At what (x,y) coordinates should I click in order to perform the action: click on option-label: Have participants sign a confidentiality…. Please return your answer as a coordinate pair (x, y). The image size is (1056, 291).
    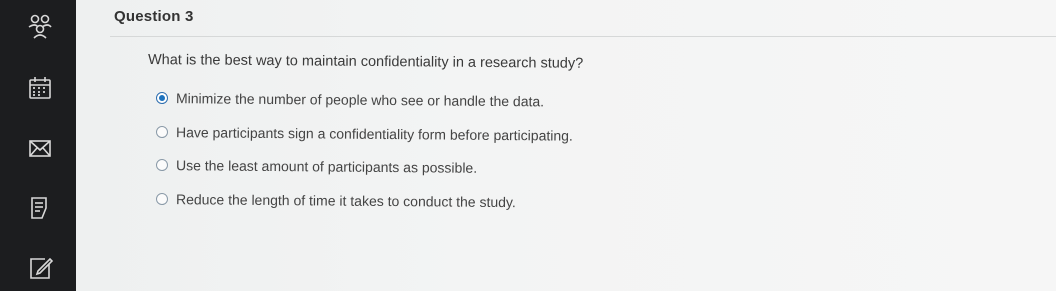
    Looking at the image, I should click on (374, 134).